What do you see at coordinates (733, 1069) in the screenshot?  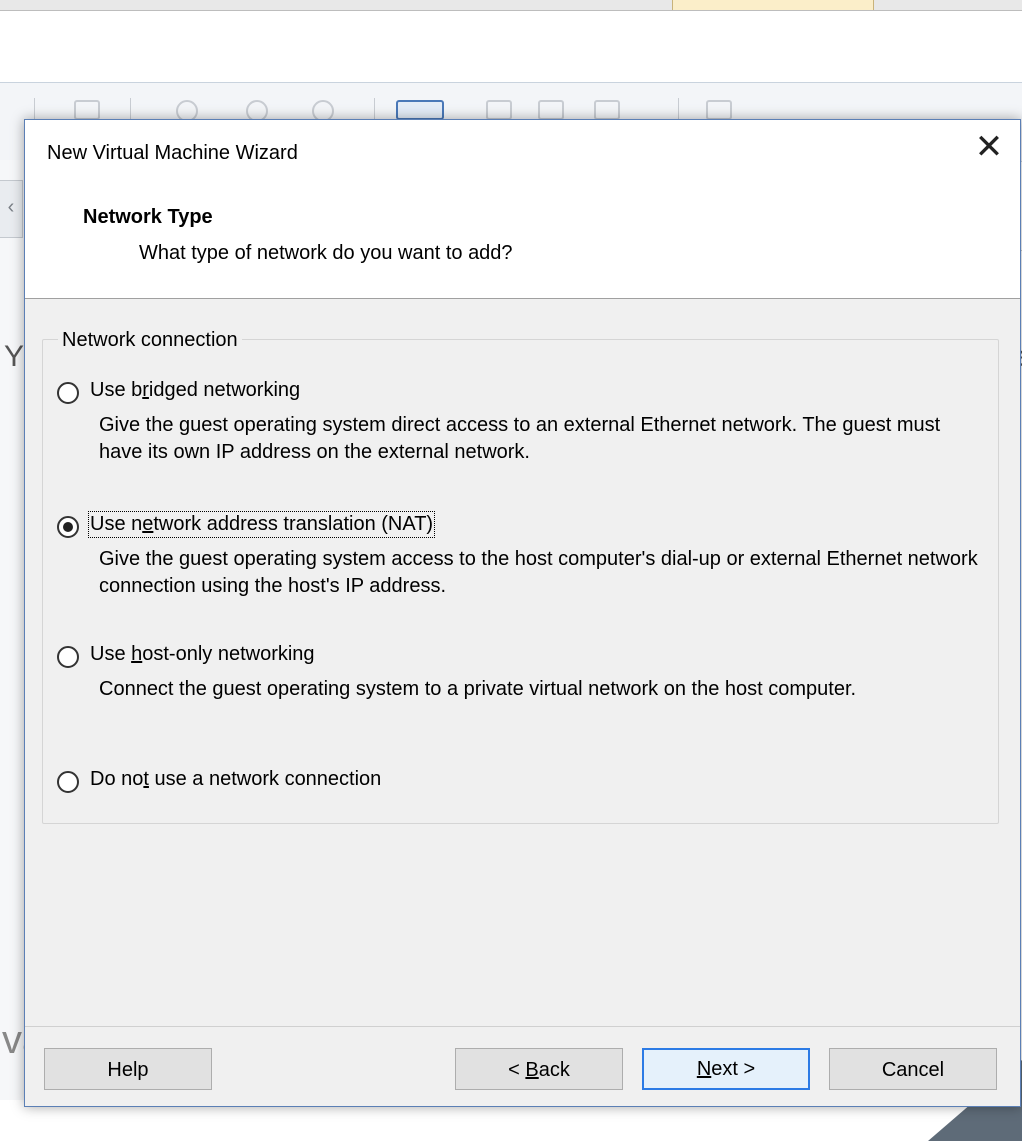 I see `button-text: ext >` at bounding box center [733, 1069].